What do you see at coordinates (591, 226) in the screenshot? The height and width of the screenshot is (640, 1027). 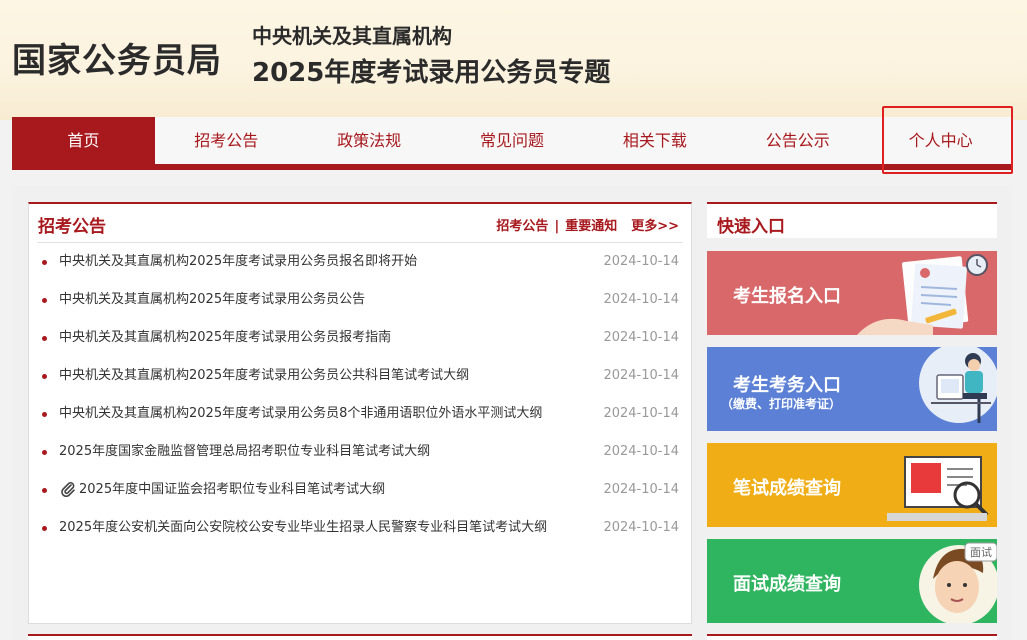 I see `link-important-notices: 重要通知` at bounding box center [591, 226].